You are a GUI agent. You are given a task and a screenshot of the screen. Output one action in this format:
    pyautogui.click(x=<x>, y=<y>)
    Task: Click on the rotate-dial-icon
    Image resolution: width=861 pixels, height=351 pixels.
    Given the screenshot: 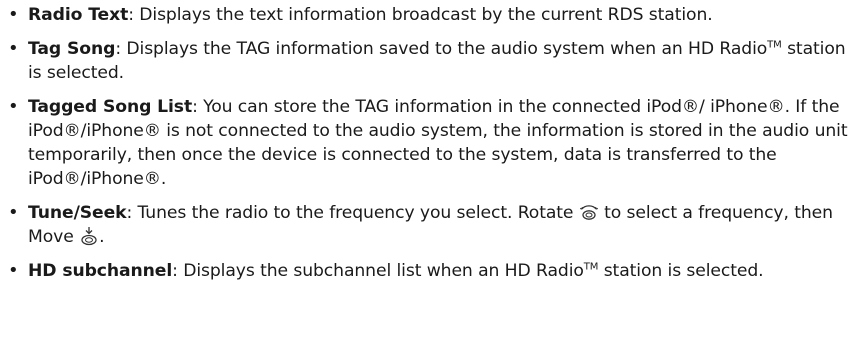 What is the action you would take?
    pyautogui.click(x=589, y=212)
    